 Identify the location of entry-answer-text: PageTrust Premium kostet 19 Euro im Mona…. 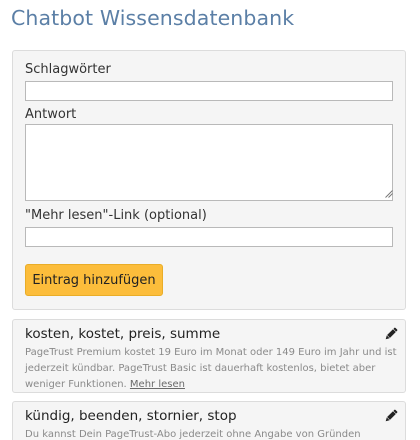
(211, 368).